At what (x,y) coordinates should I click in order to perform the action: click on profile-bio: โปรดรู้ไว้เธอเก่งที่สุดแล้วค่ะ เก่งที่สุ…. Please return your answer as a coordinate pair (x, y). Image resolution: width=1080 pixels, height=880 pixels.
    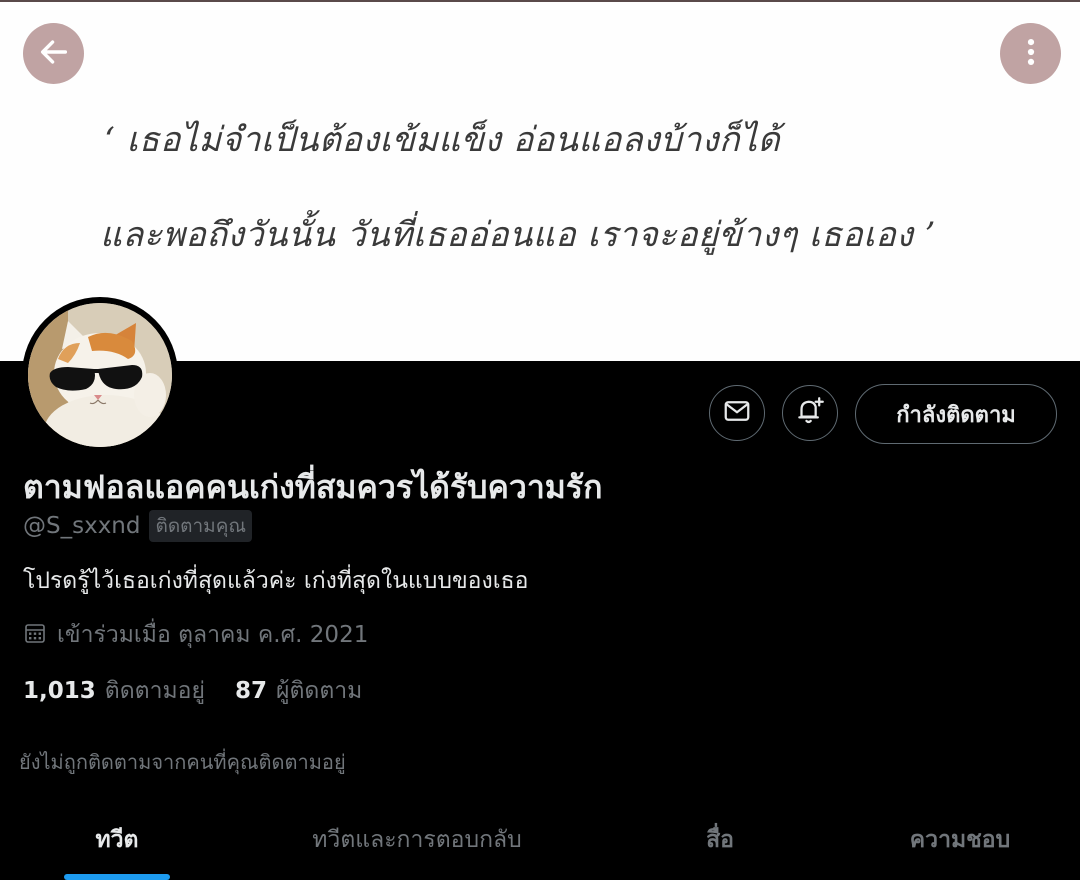
    Looking at the image, I should click on (276, 581).